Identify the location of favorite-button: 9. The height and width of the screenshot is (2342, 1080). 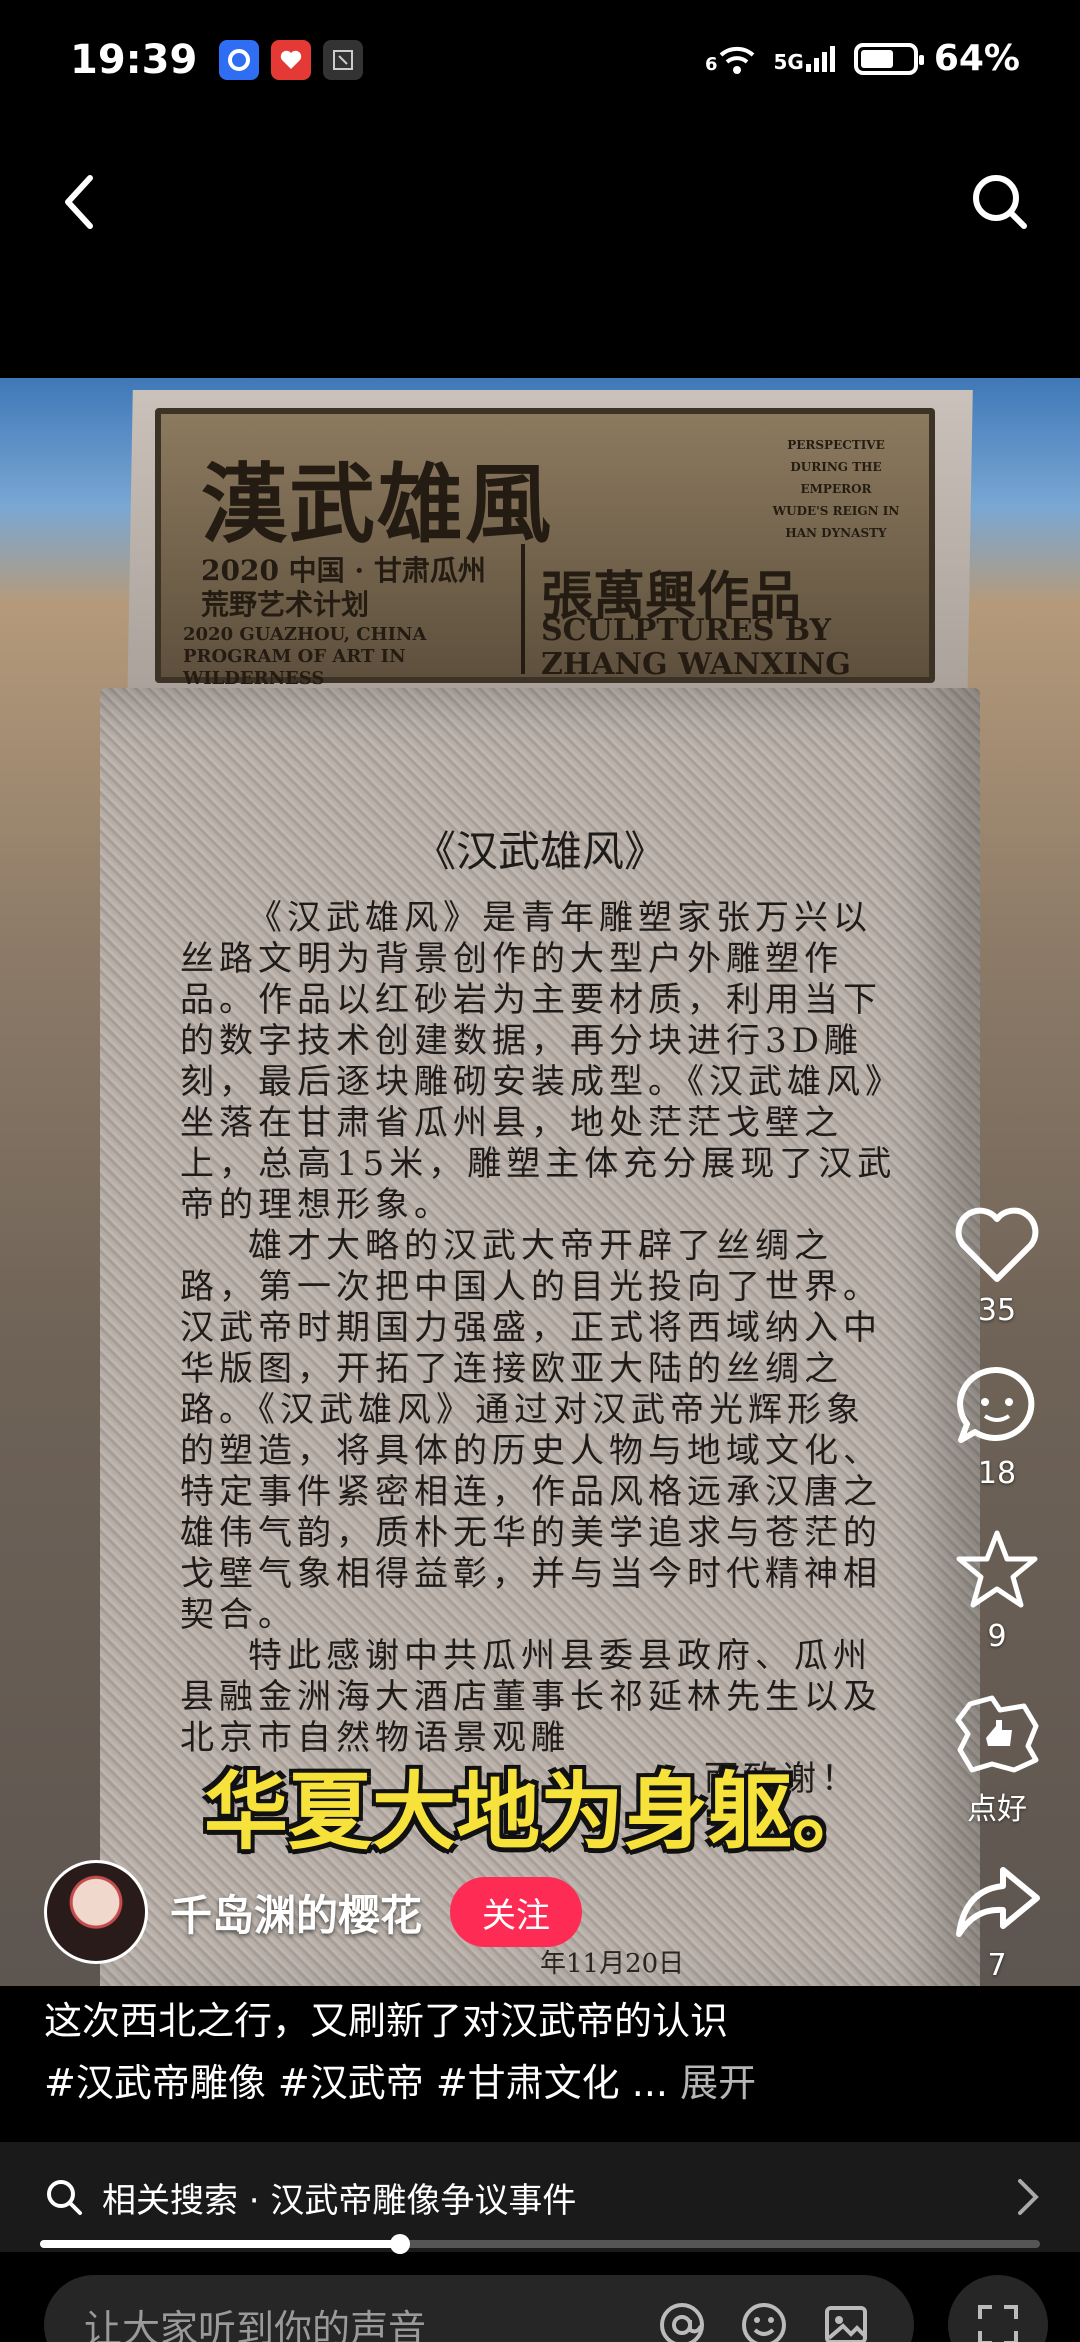
(997, 1590).